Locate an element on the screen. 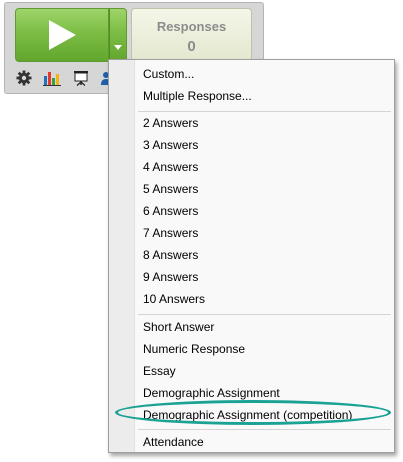 This screenshot has height=462, width=403. start-polling-button is located at coordinates (62, 35).